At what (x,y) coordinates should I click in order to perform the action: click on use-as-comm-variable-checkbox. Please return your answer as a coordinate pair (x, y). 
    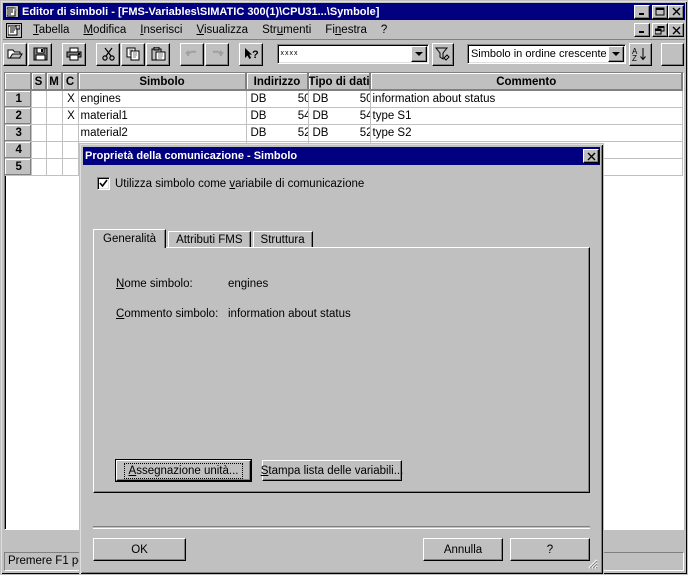
    Looking at the image, I should click on (103, 183).